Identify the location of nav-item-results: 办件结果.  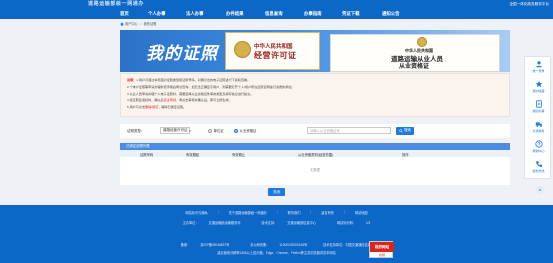
(235, 14).